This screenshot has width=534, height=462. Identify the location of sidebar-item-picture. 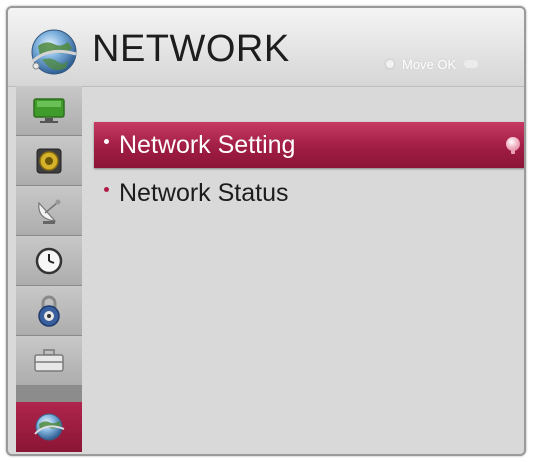
(49, 111).